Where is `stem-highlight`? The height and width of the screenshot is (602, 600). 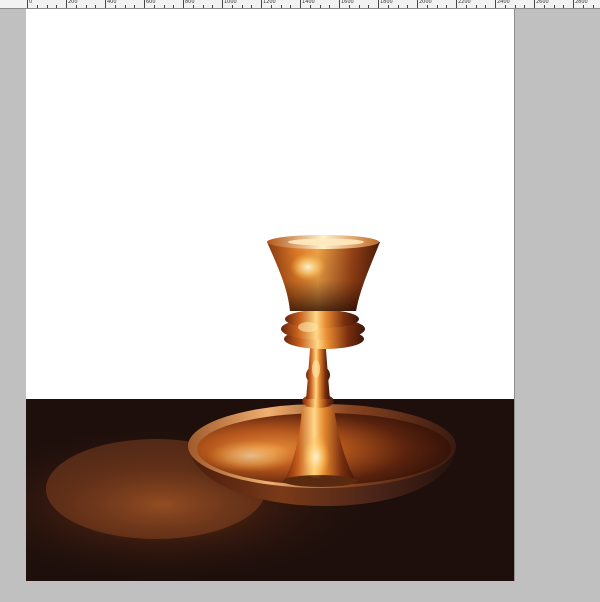 stem-highlight is located at coordinates (316, 369).